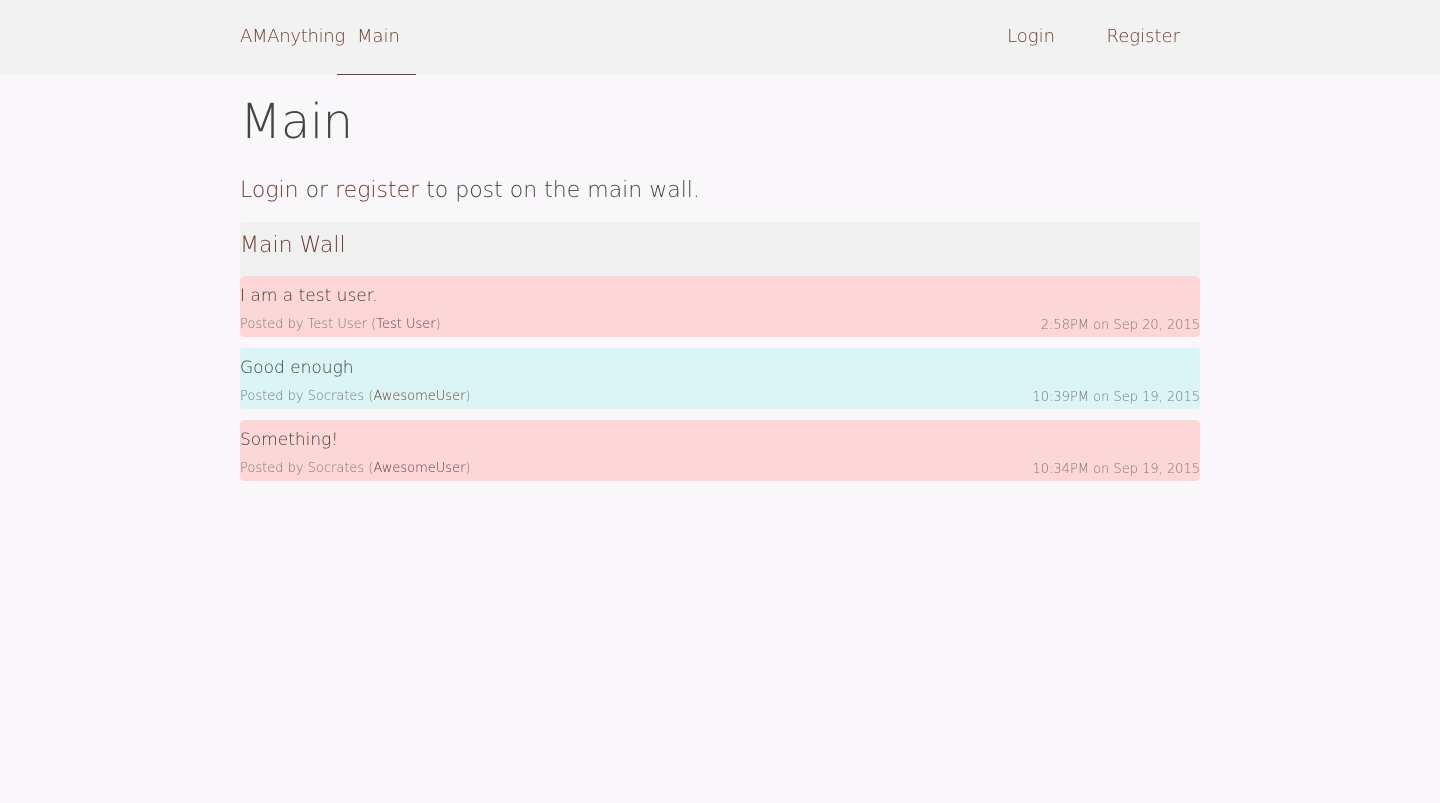 The width and height of the screenshot is (1440, 803). I want to click on post-timestamp: 10:39PM on Sep 19, 2015, so click(1116, 397).